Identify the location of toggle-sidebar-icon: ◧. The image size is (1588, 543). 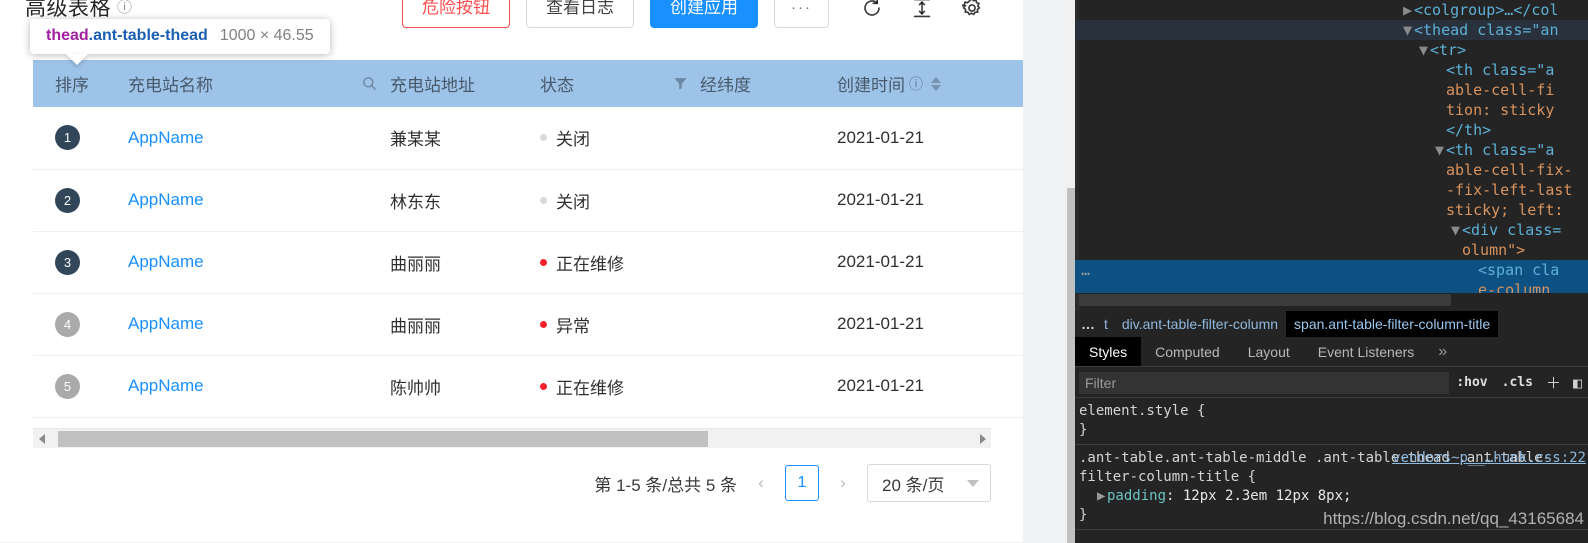
(1577, 383).